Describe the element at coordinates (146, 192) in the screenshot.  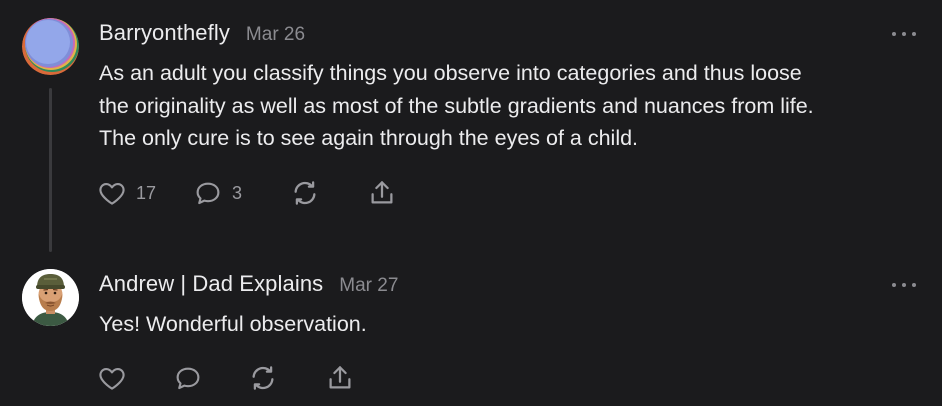
I see `like-count: 17` at that location.